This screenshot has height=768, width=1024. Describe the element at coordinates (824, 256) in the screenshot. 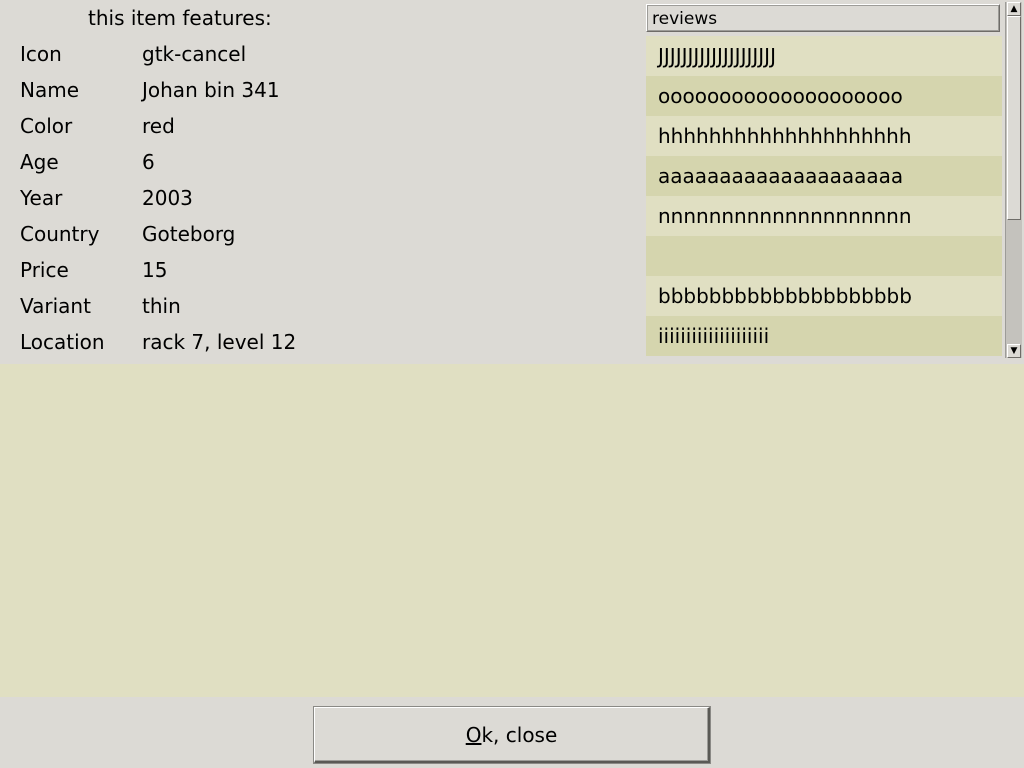

I see `review-row` at that location.